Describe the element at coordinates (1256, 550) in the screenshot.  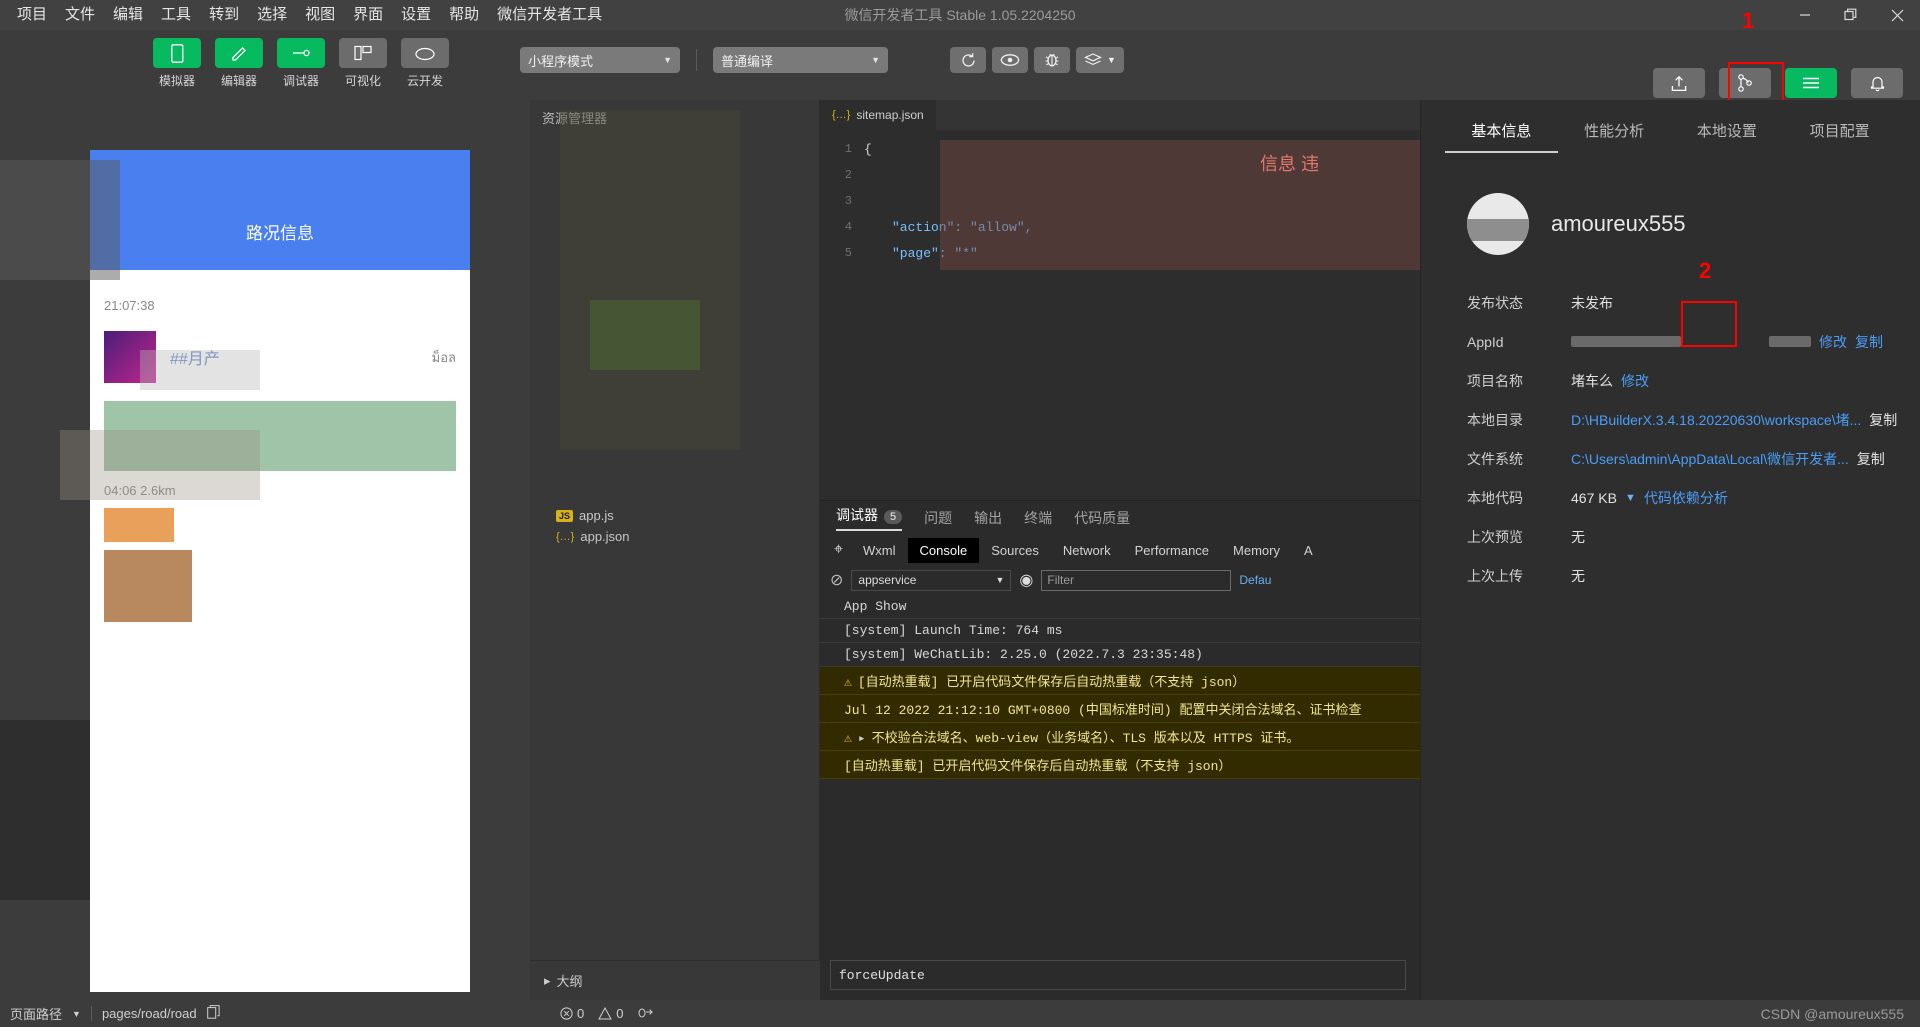
I see `devtab-memory: Memory` at that location.